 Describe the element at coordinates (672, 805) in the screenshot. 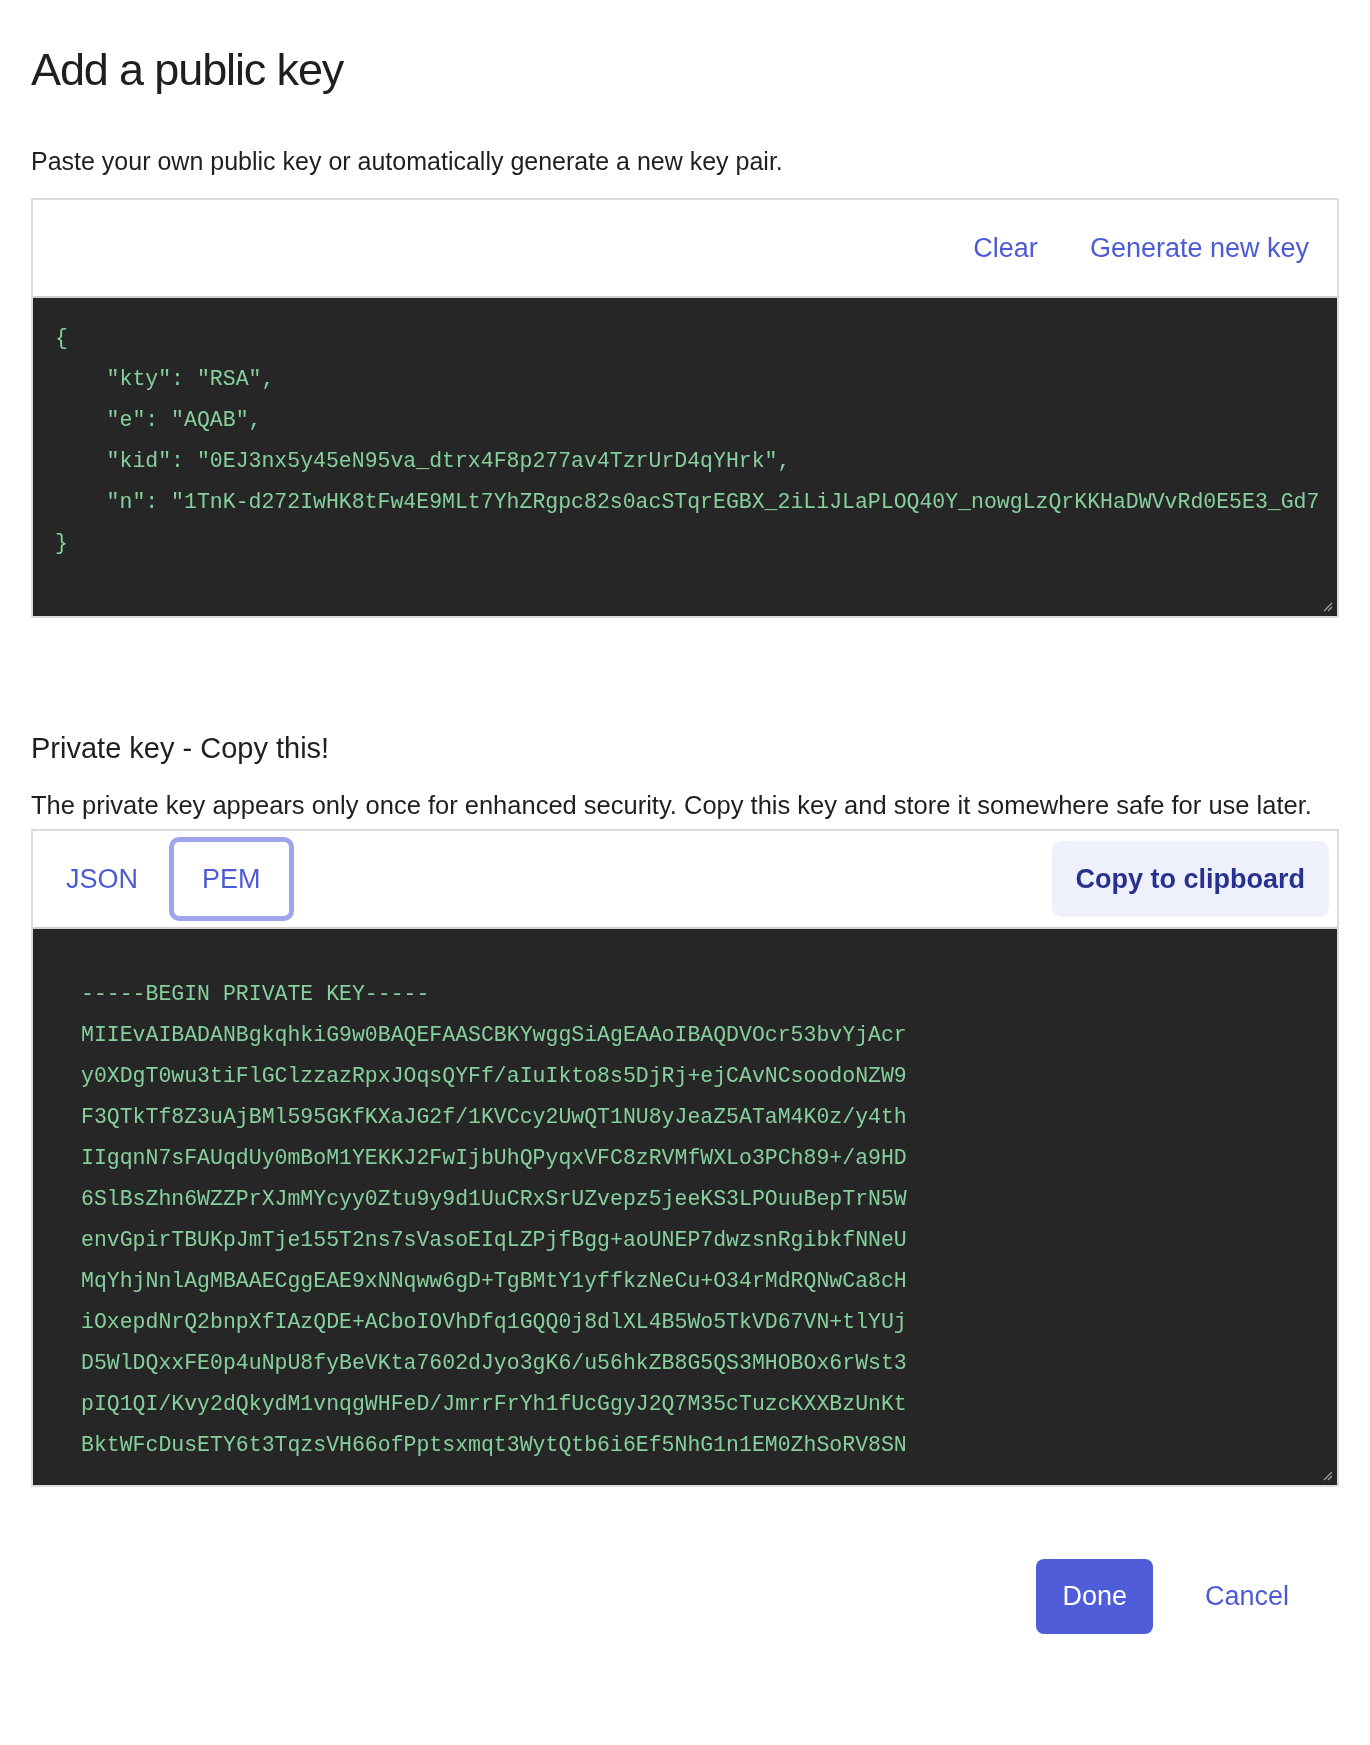

I see `description-text: The private key appears only once for enhanced security. Copy this key and store it somewhere safe for use later.` at that location.